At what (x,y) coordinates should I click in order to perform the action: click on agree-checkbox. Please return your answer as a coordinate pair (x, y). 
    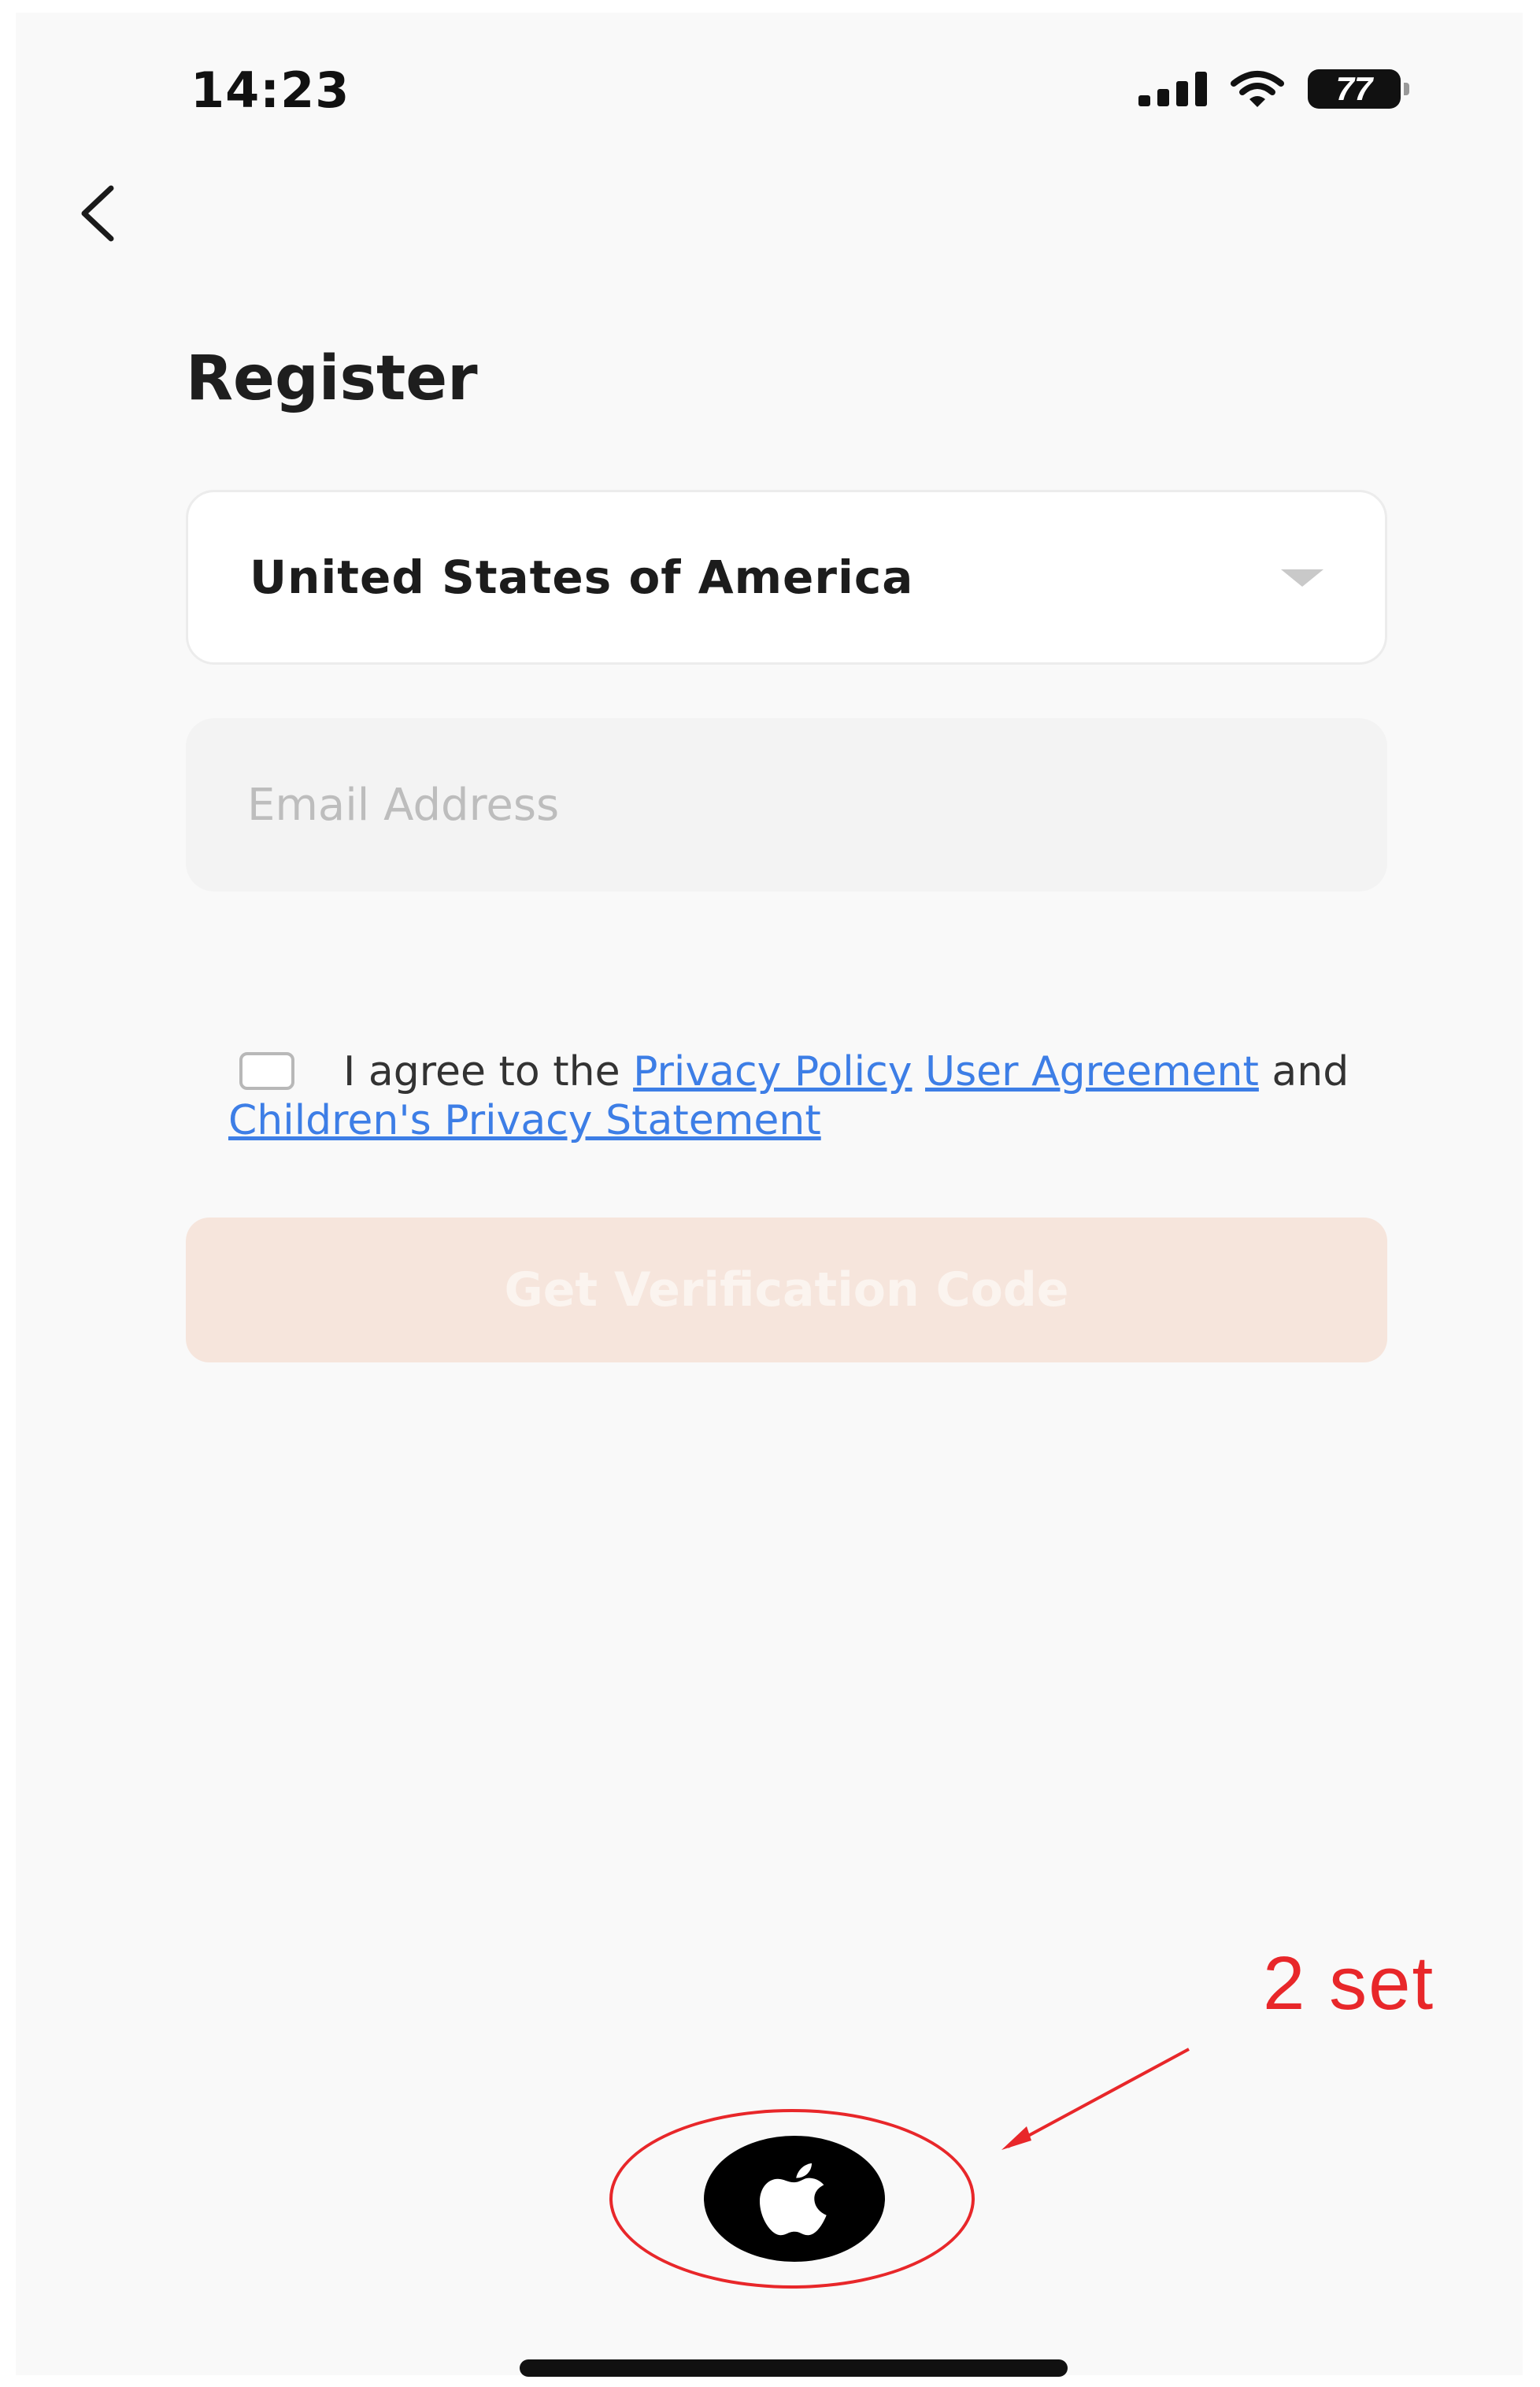
    Looking at the image, I should click on (266, 1071).